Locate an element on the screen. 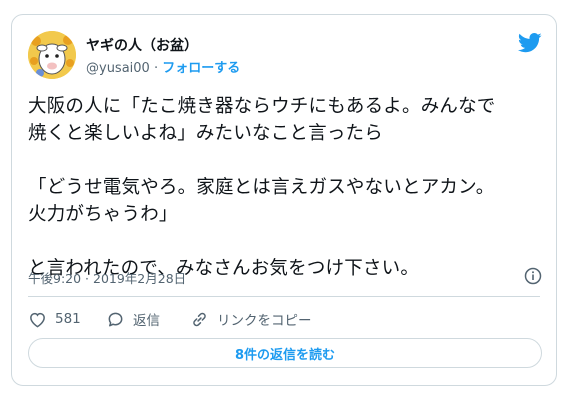 The height and width of the screenshot is (407, 565). reply-button: 返信 is located at coordinates (133, 319).